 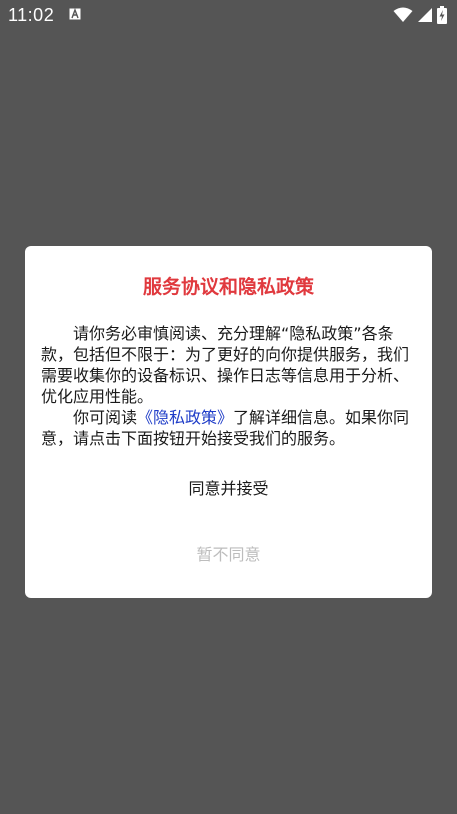 I want to click on privacy-policy-link: 《隐私政策》, so click(x=185, y=417).